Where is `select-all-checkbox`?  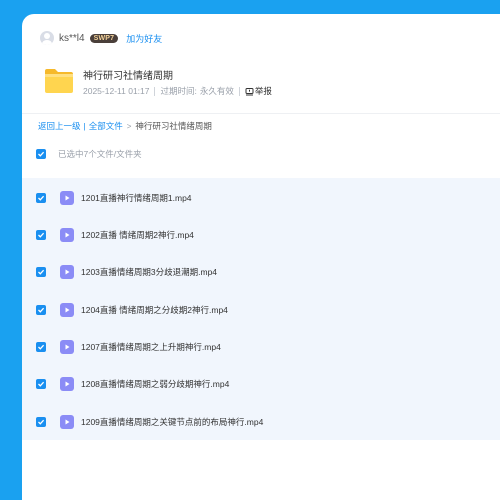 select-all-checkbox is located at coordinates (41, 154).